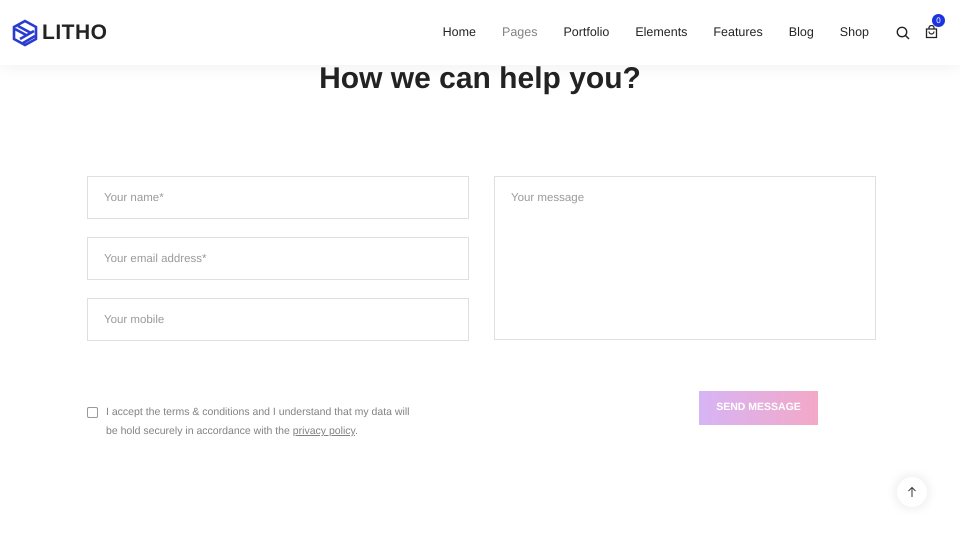 The image size is (960, 542). I want to click on message-field: Your message, so click(685, 258).